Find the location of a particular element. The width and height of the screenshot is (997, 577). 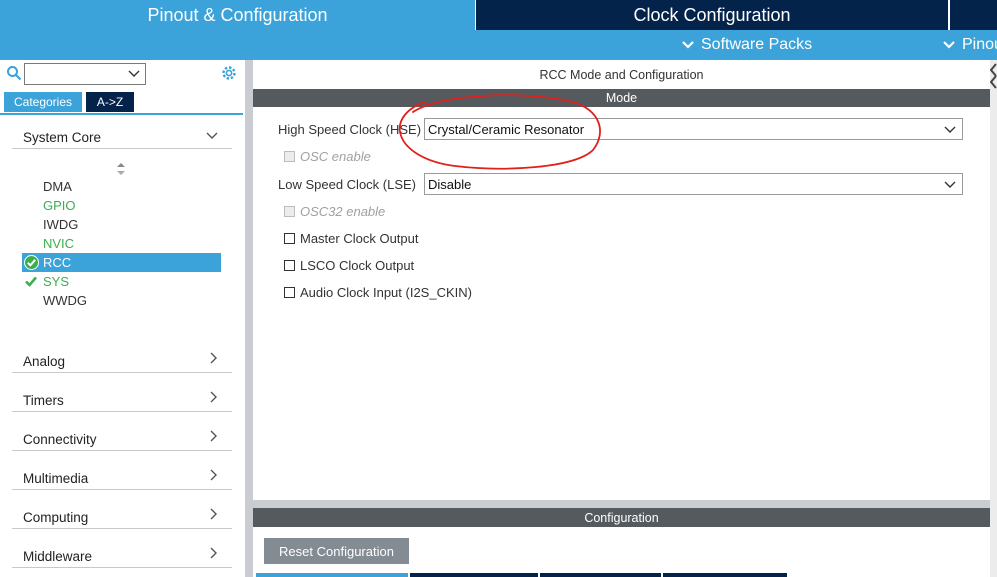

configuration-header: Configuration is located at coordinates (621, 517).